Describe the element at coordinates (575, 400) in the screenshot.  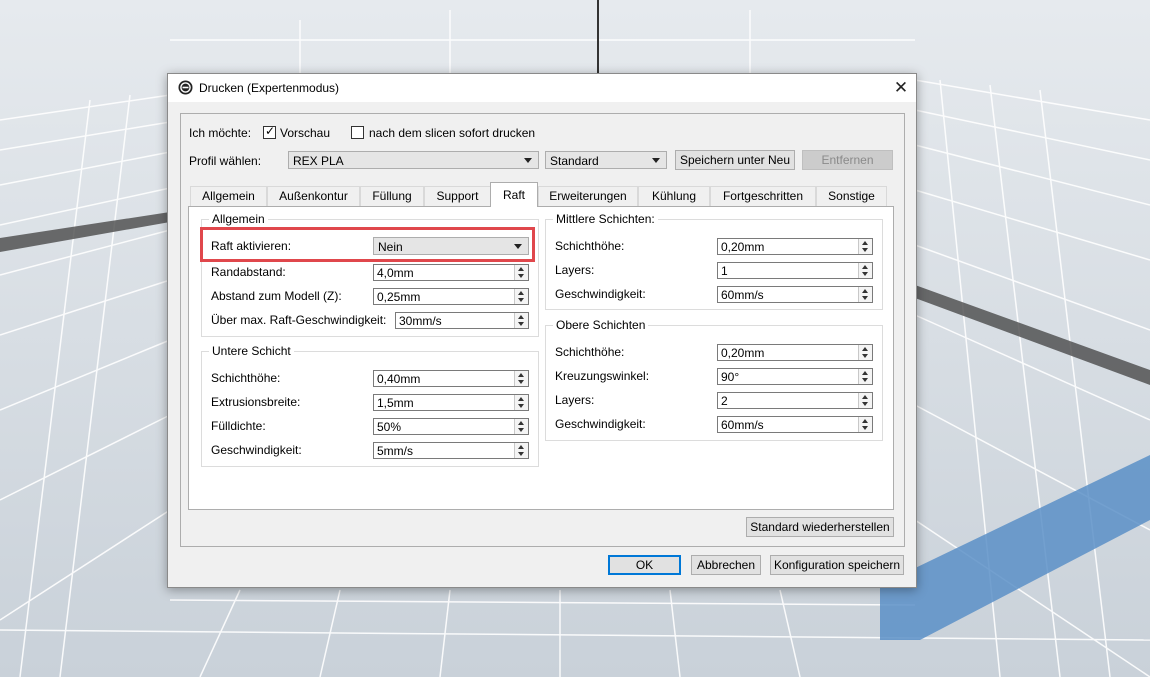
I see `obere-field-label: Layers:` at that location.